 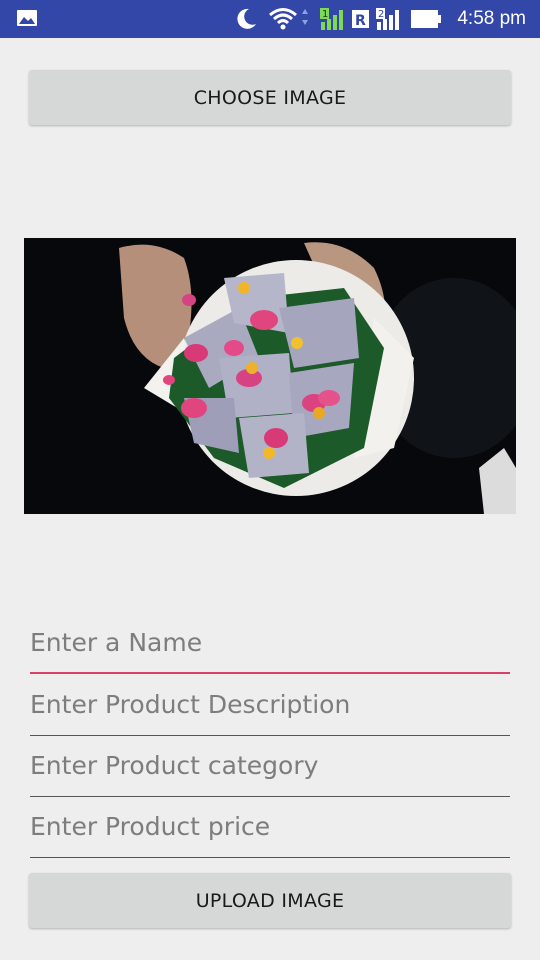 What do you see at coordinates (245, 21) in the screenshot?
I see `moon-icon` at bounding box center [245, 21].